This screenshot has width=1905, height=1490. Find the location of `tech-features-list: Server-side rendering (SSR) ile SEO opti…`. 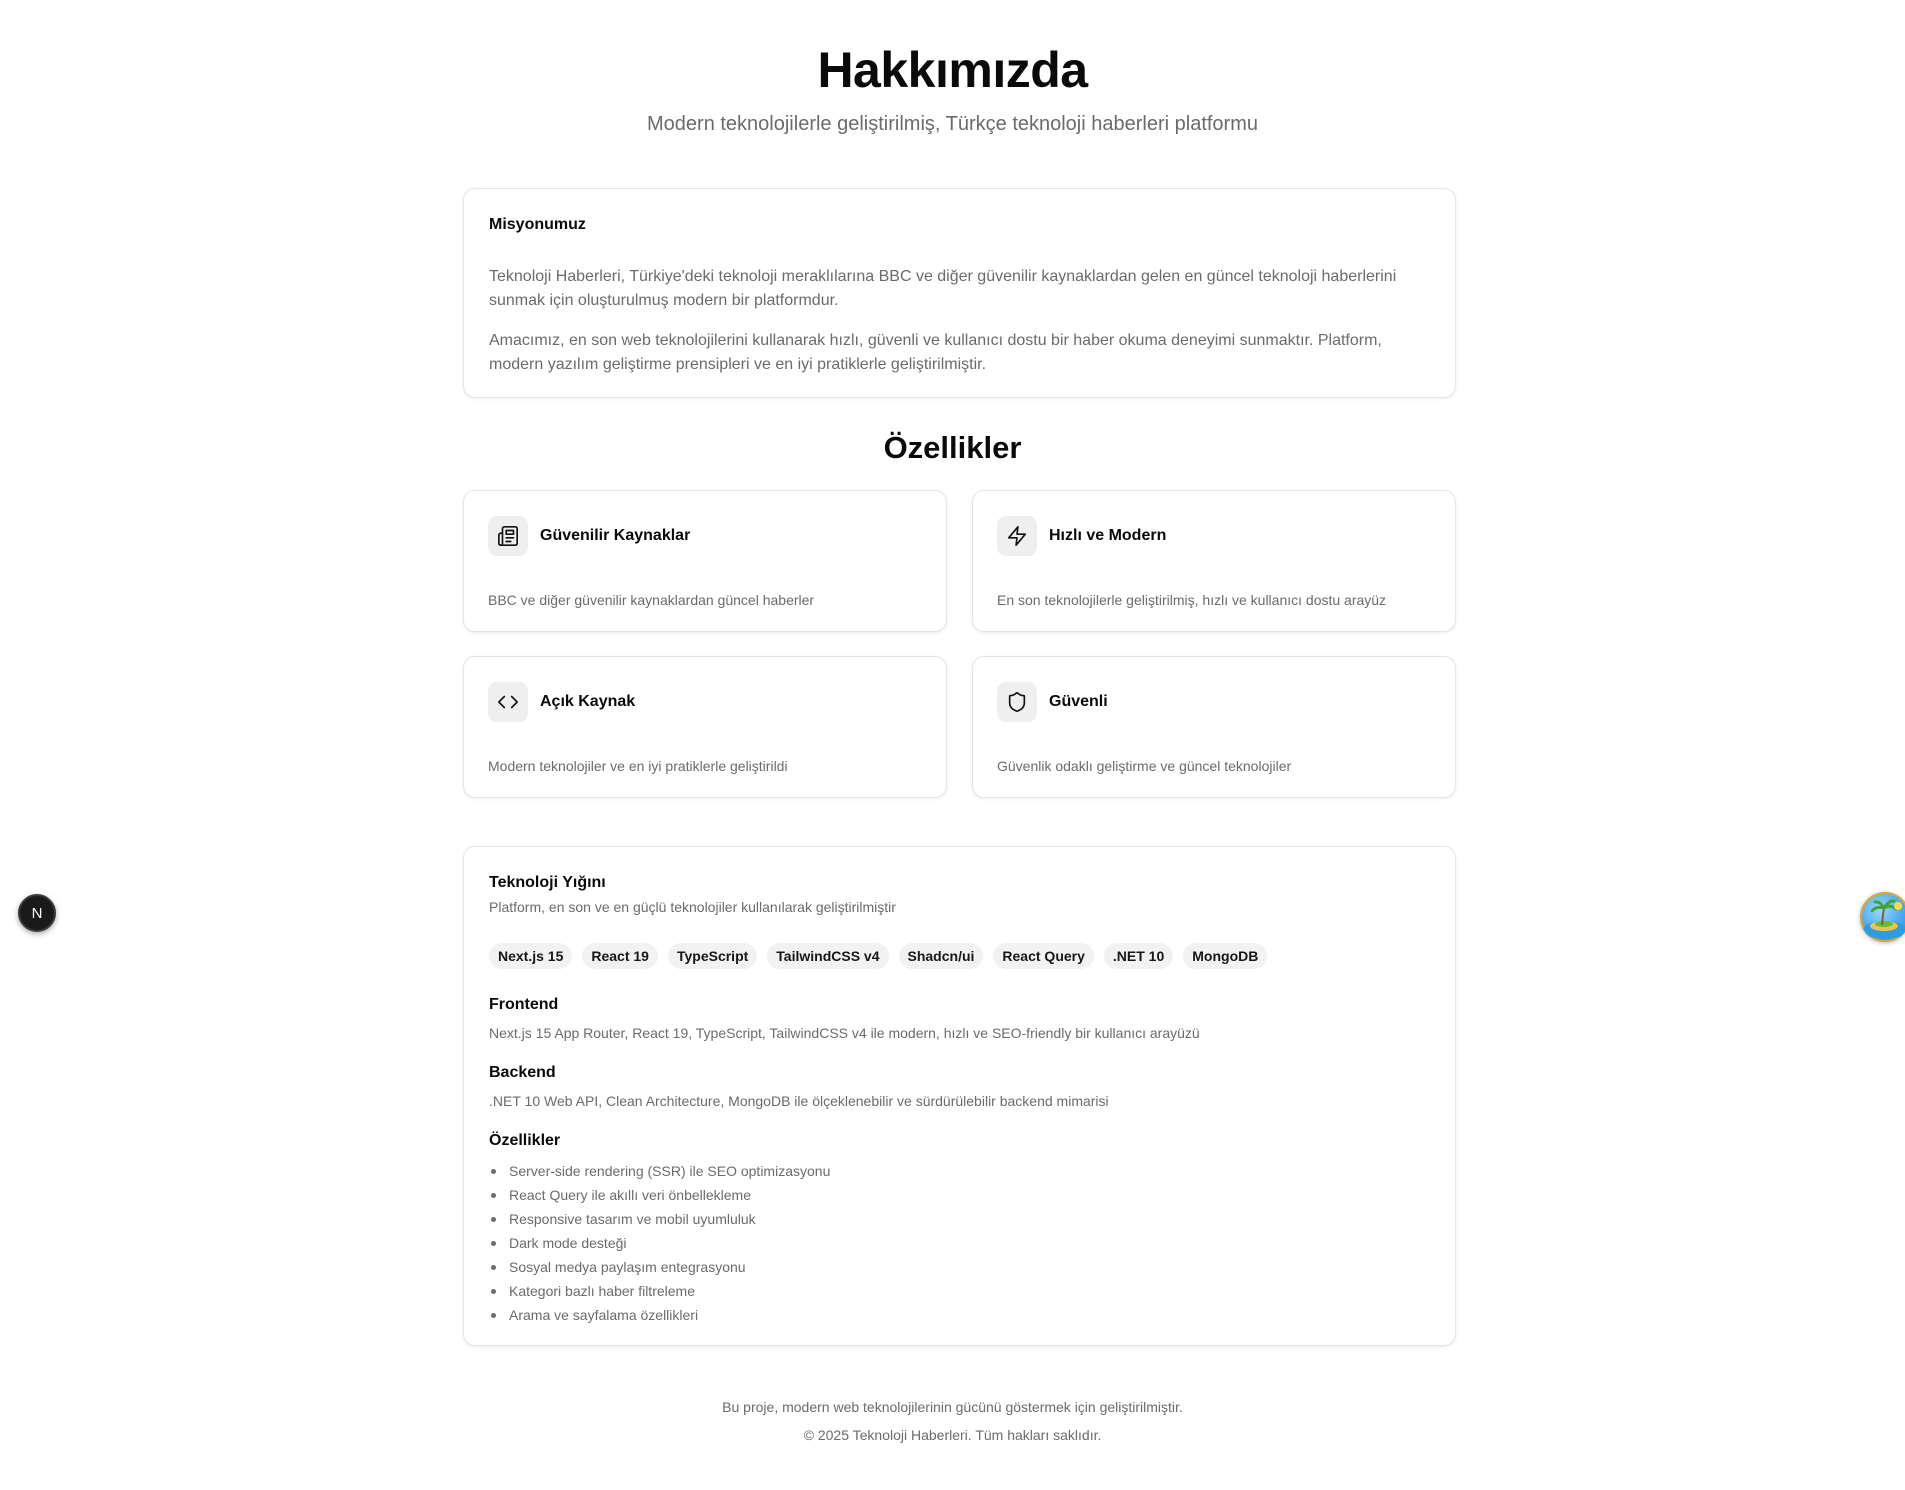

tech-features-list: Server-side rendering (SSR) ile SEO opti… is located at coordinates (959, 1243).